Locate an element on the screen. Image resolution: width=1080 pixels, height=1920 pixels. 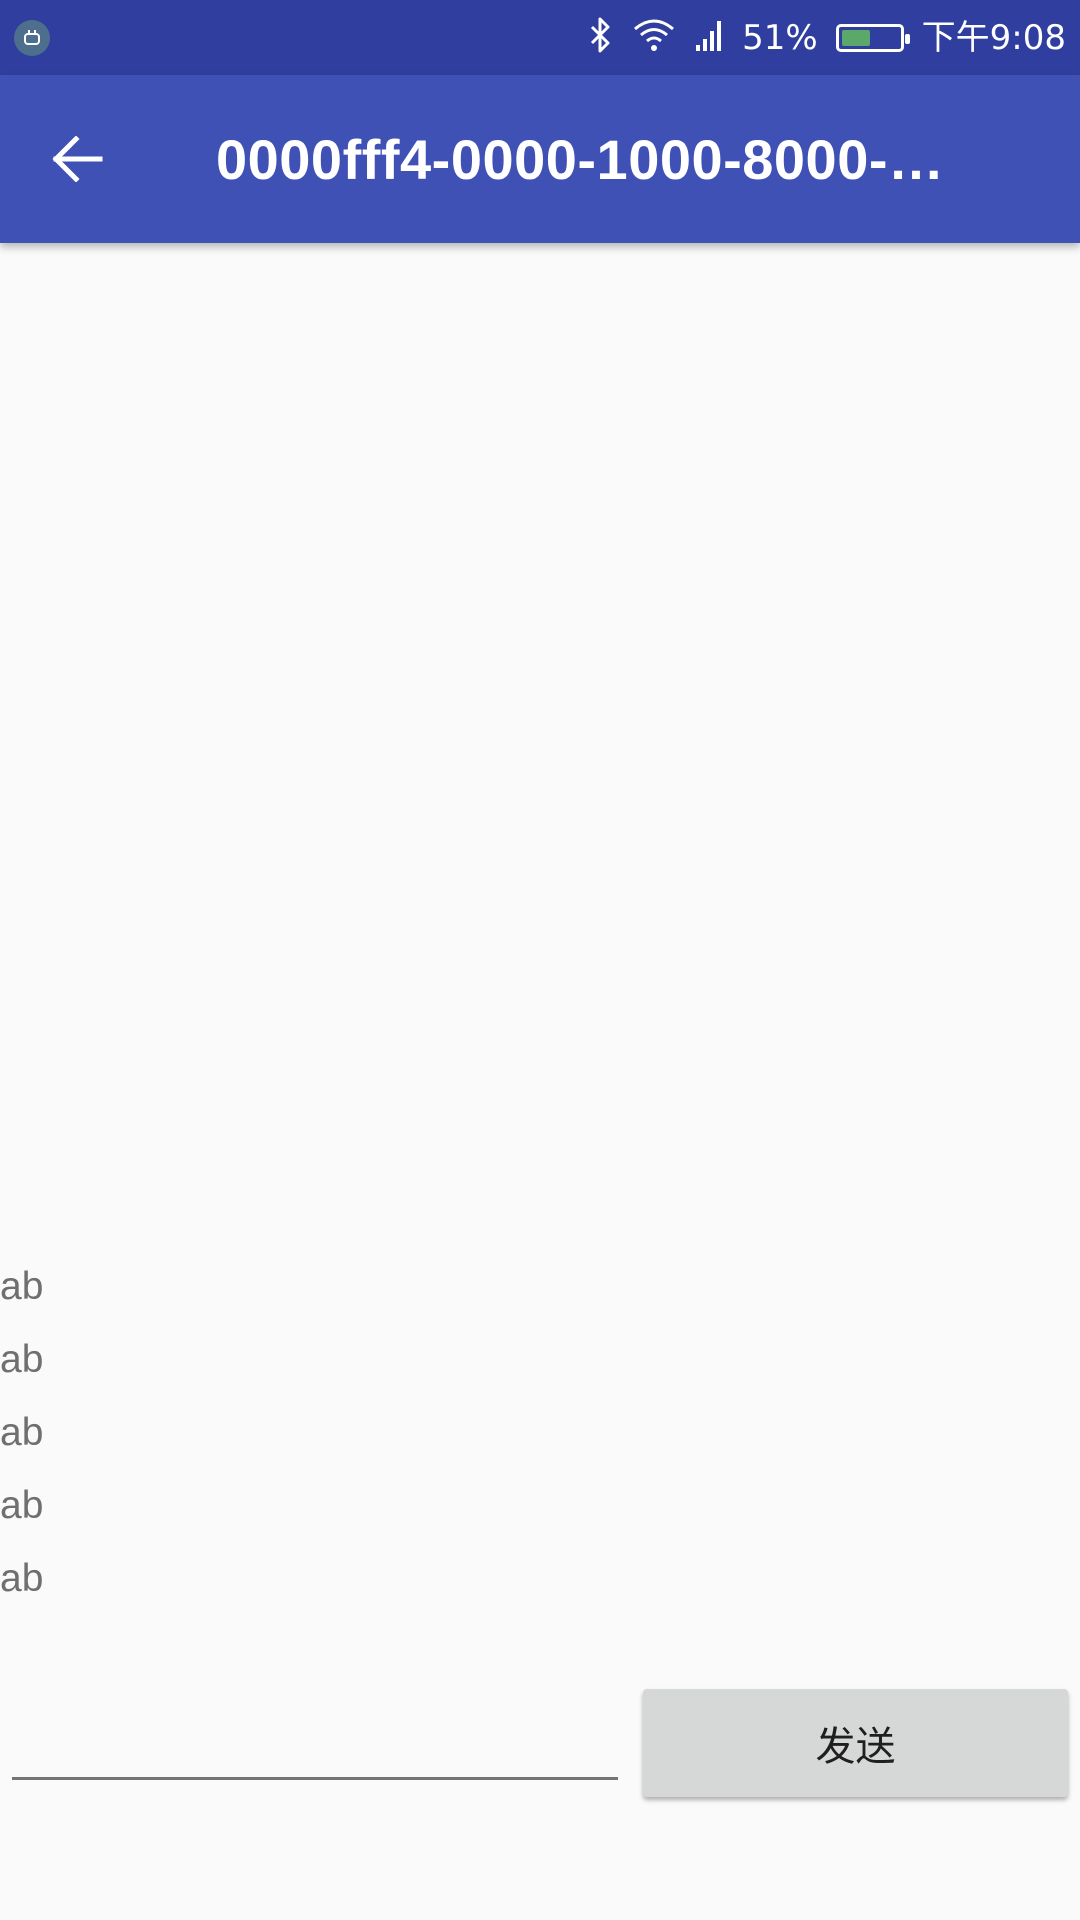
battery-level-fill is located at coordinates (856, 37).